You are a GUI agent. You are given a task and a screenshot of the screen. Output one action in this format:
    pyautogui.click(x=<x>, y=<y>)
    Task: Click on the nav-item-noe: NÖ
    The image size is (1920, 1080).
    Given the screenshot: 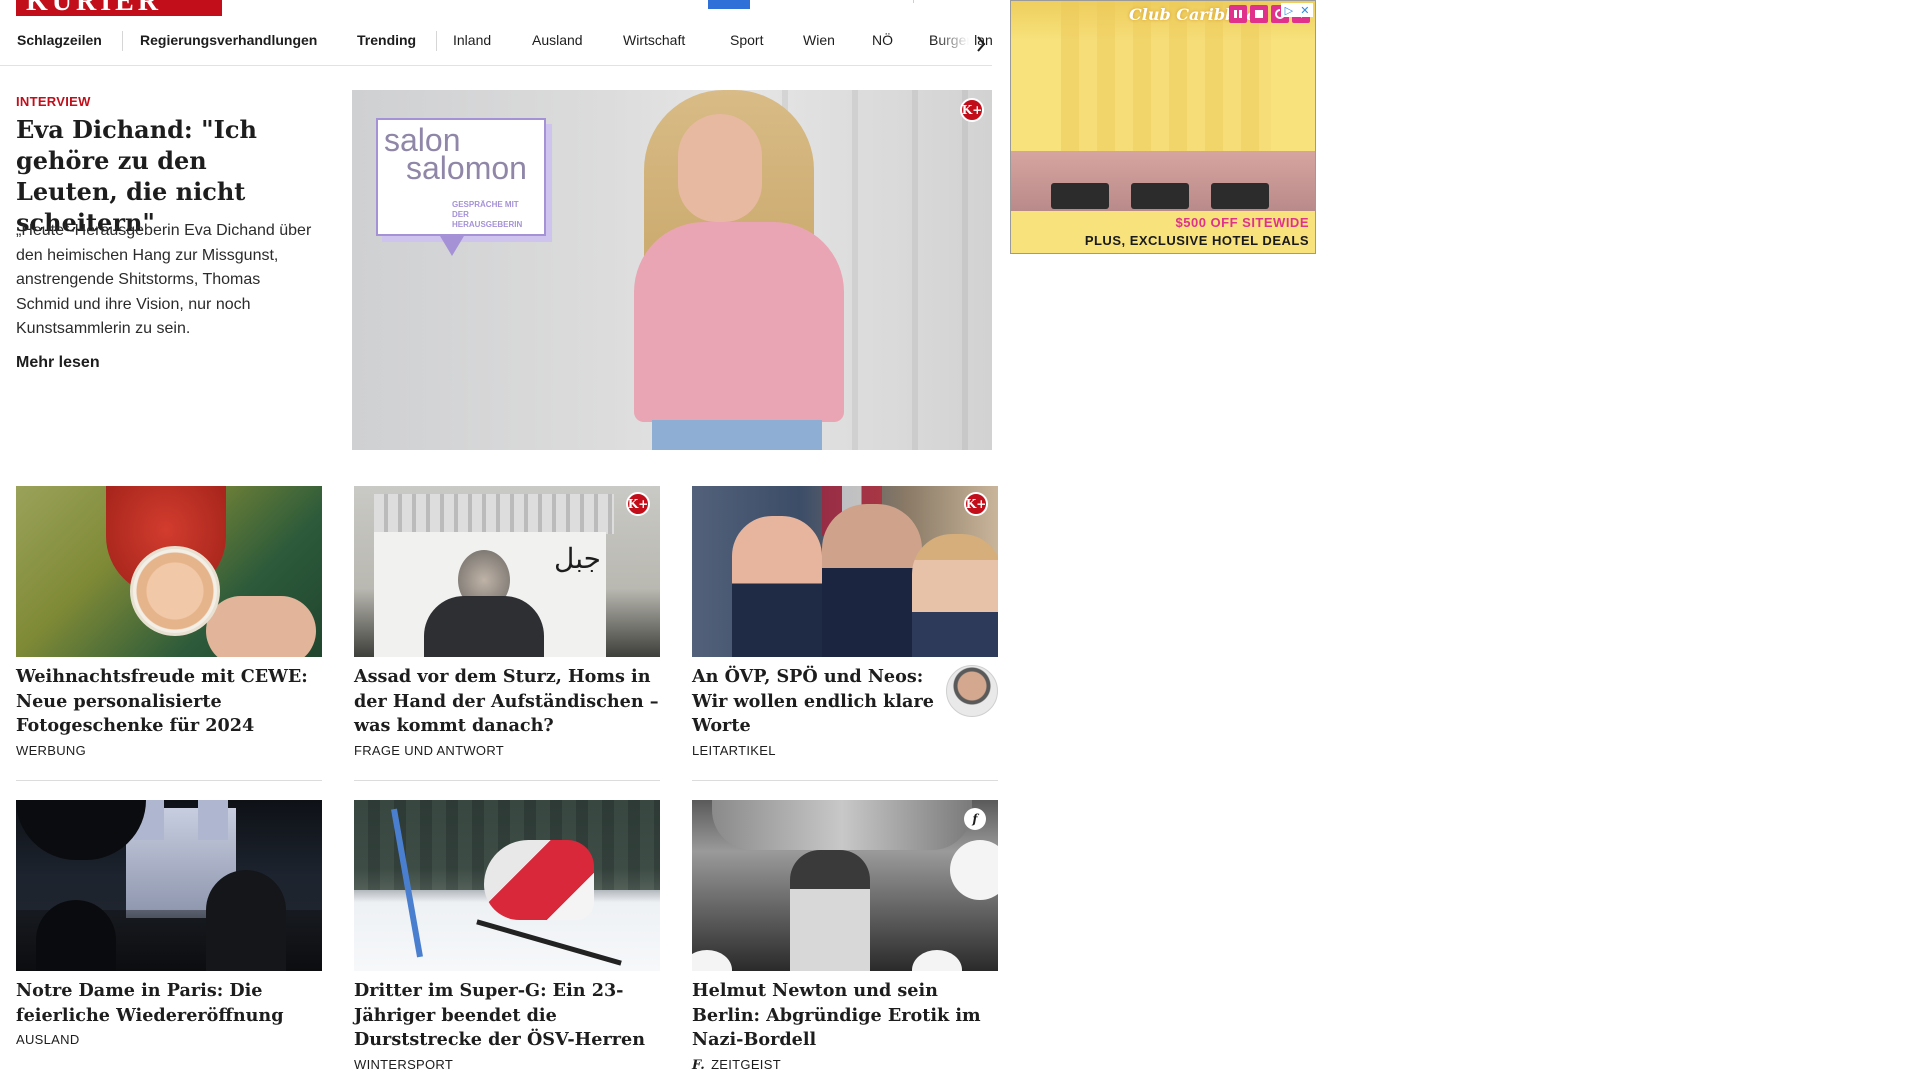 What is the action you would take?
    pyautogui.click(x=882, y=40)
    